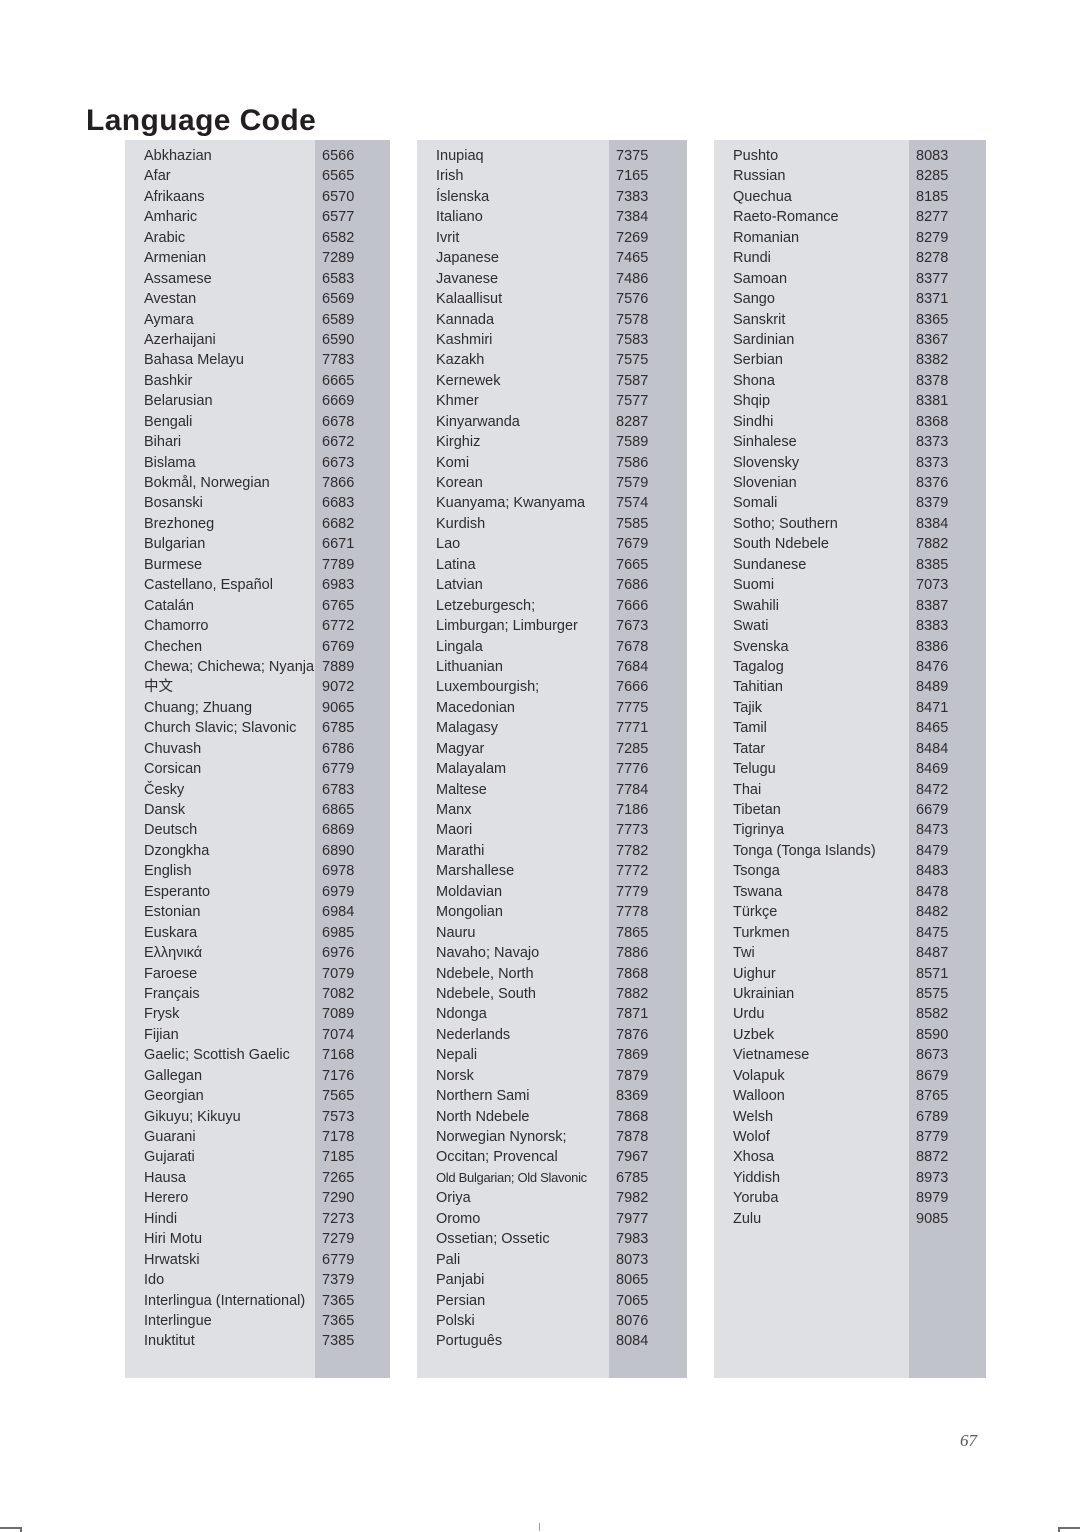  What do you see at coordinates (448, 1259) in the screenshot?
I see `language-name-cell: Pali` at bounding box center [448, 1259].